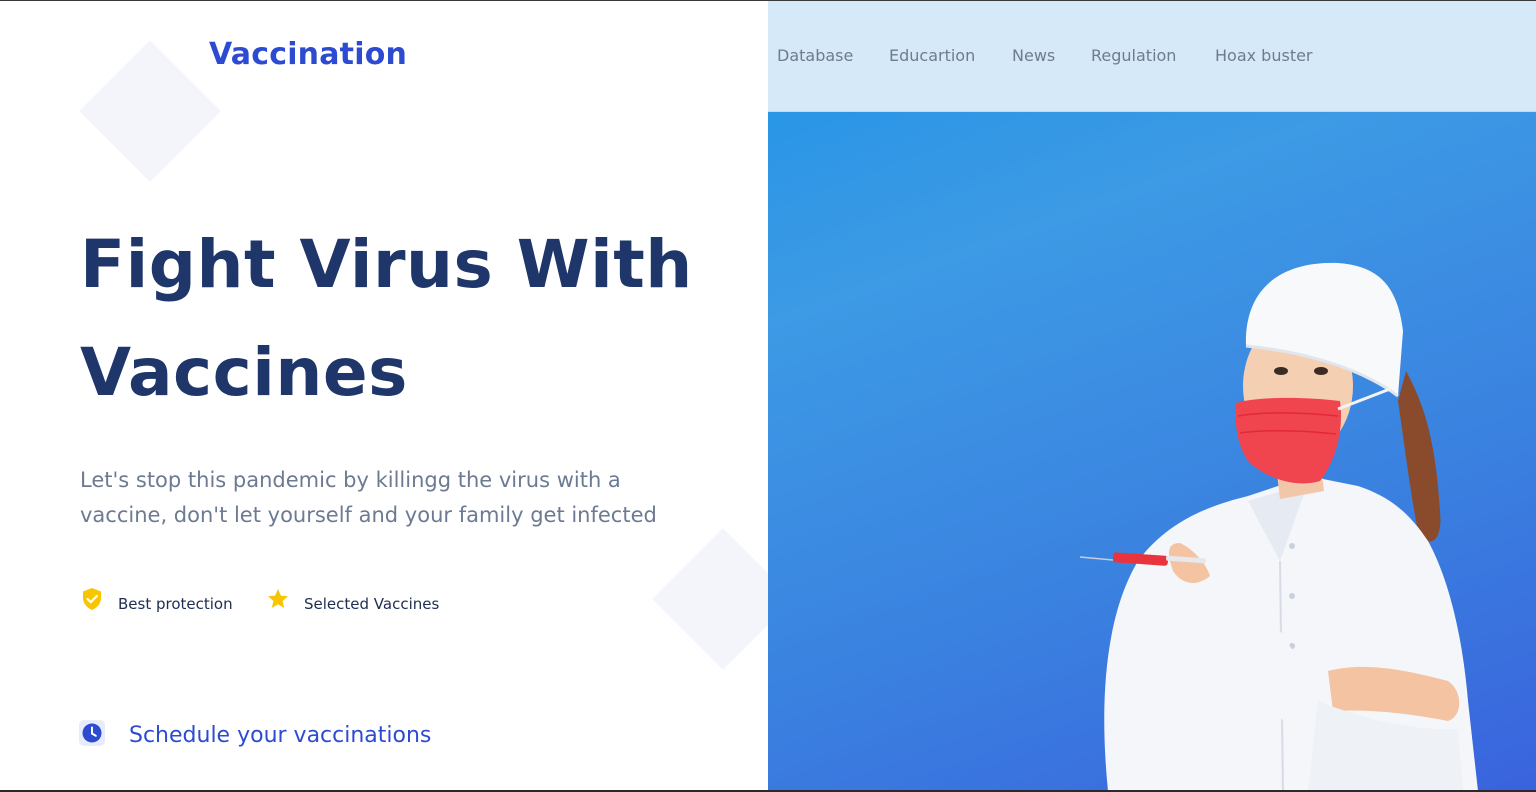  I want to click on schedule-label: Schedule your vaccinations, so click(280, 735).